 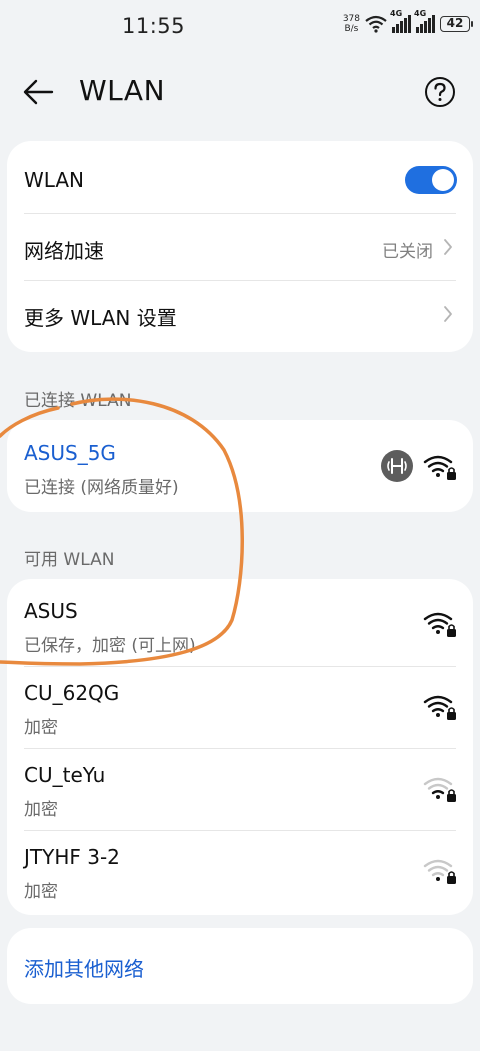 What do you see at coordinates (72, 693) in the screenshot?
I see `network-name: CU_62QG` at bounding box center [72, 693].